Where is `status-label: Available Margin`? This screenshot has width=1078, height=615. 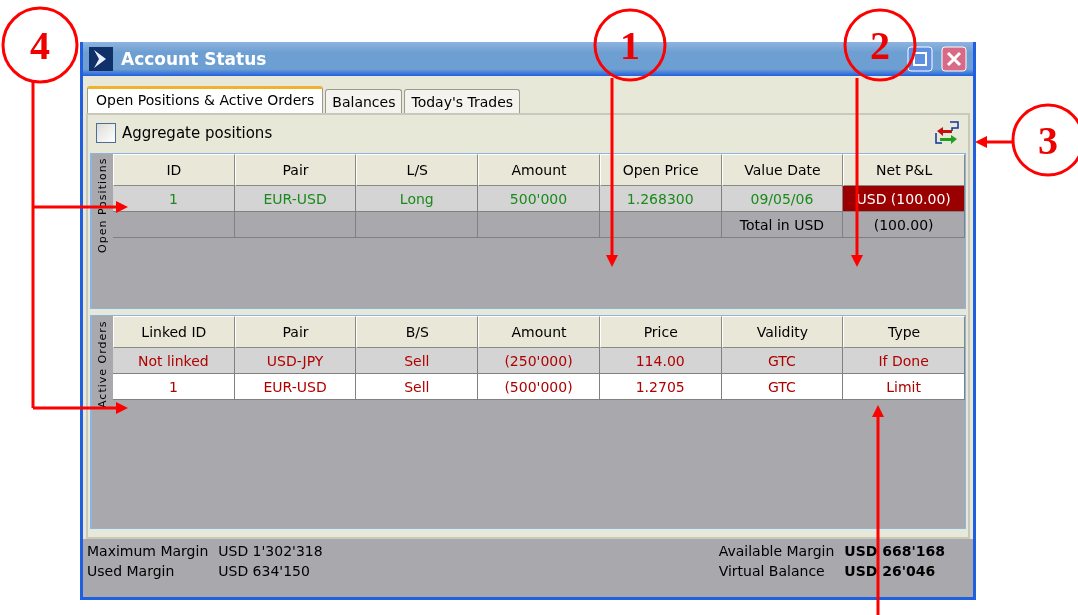
status-label: Available Margin is located at coordinates (776, 551).